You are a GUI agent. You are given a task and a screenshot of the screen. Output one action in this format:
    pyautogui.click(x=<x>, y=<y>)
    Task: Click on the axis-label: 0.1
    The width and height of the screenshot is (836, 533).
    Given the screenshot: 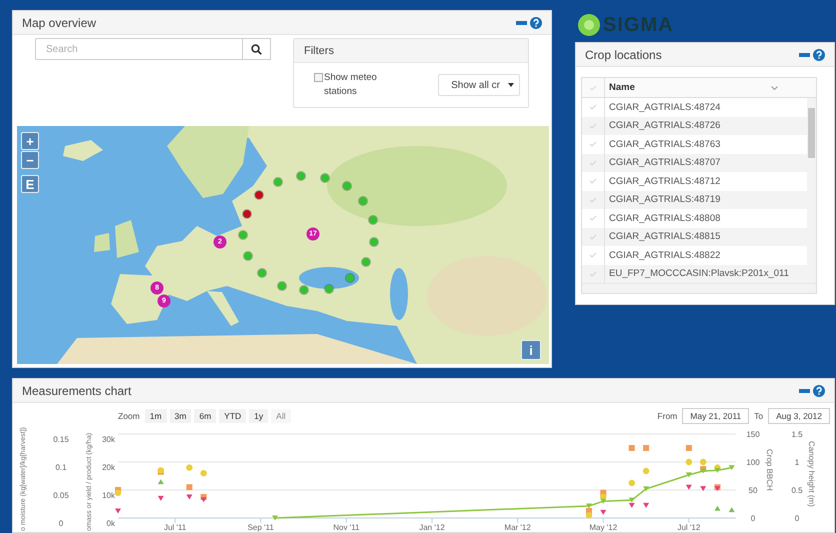 What is the action you would take?
    pyautogui.click(x=61, y=467)
    